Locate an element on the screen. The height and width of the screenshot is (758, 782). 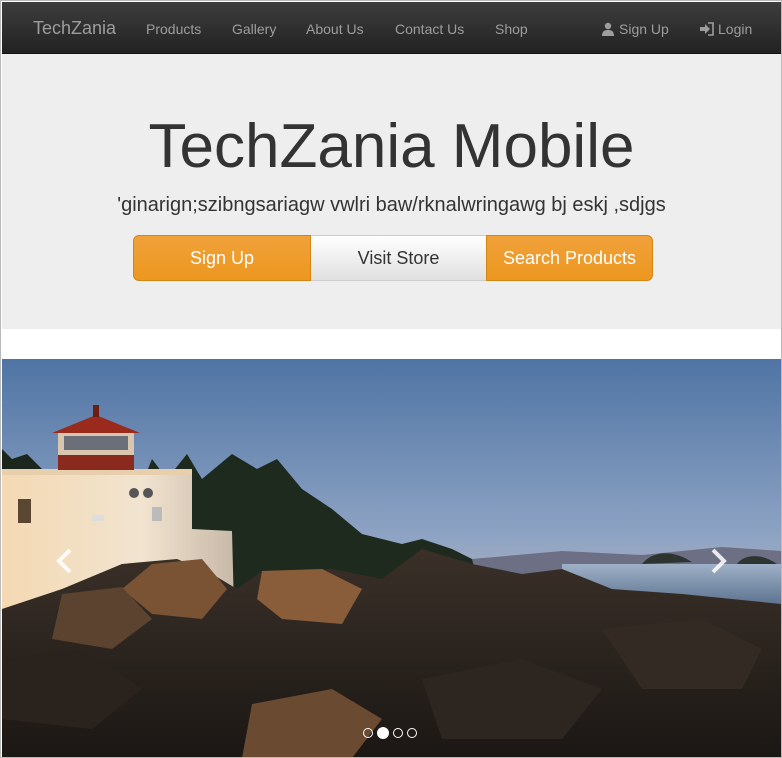
brand-logo: TechZania is located at coordinates (74, 28).